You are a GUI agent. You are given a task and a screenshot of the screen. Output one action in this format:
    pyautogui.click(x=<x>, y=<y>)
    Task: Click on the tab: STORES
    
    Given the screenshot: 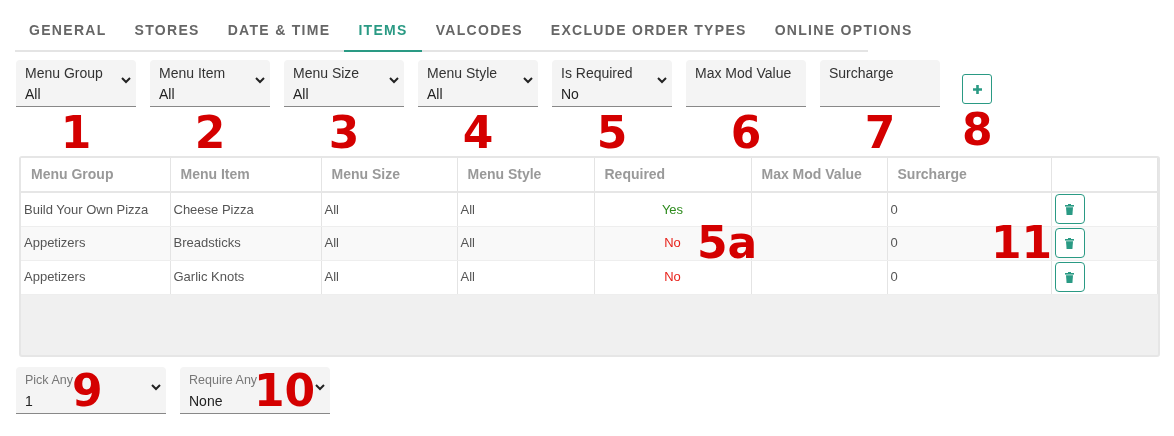 What is the action you would take?
    pyautogui.click(x=167, y=32)
    